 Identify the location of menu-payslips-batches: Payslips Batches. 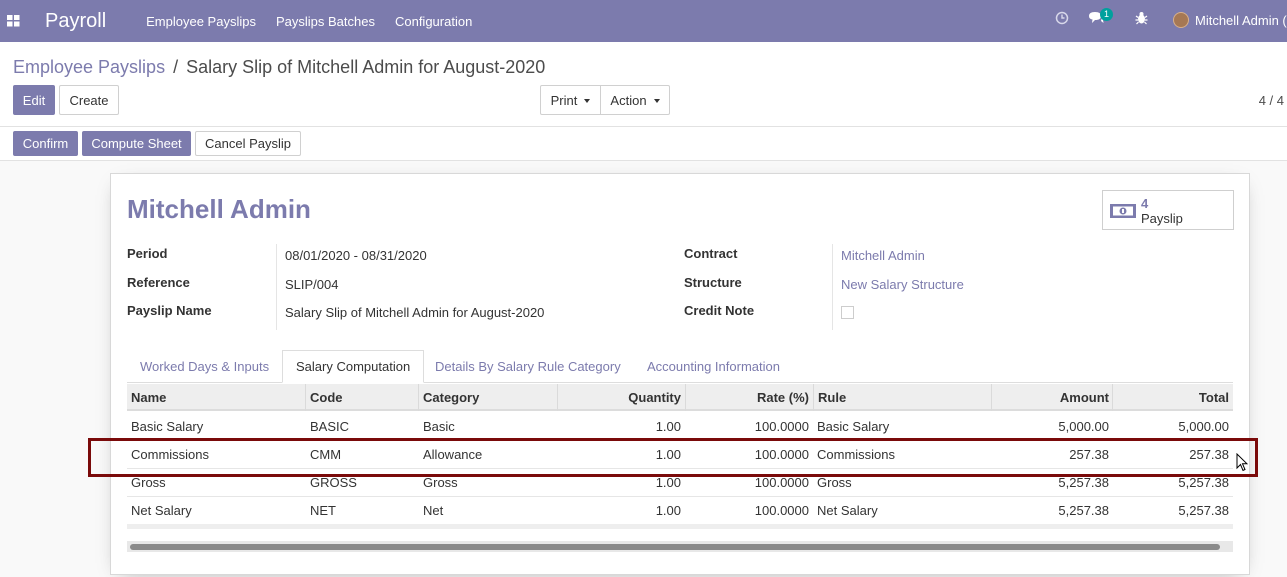
(325, 21).